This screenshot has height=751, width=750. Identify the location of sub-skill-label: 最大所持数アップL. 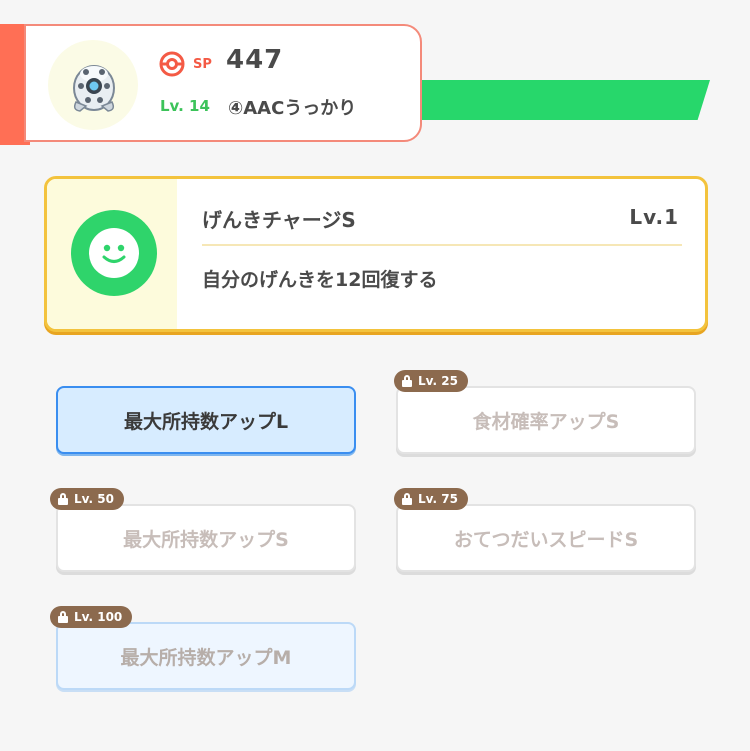
(206, 421).